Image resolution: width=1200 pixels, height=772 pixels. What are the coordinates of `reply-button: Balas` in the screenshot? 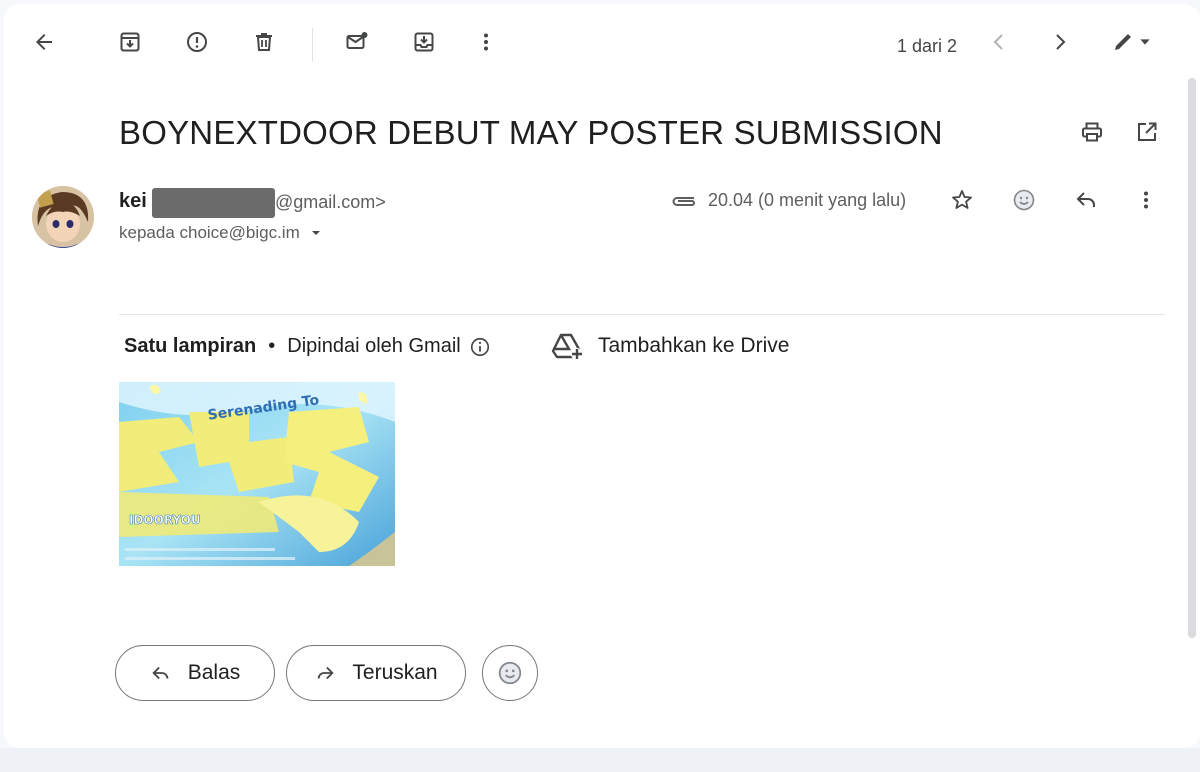 It's located at (195, 673).